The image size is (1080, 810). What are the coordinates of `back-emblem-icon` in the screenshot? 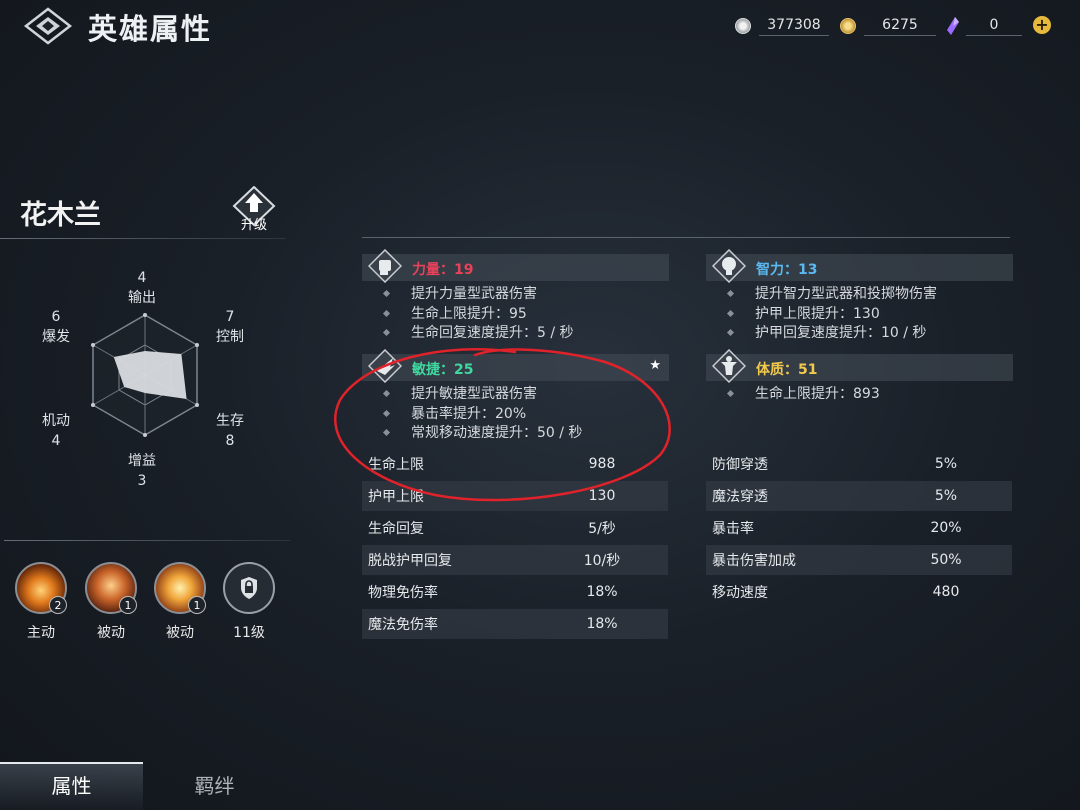 It's located at (48, 26).